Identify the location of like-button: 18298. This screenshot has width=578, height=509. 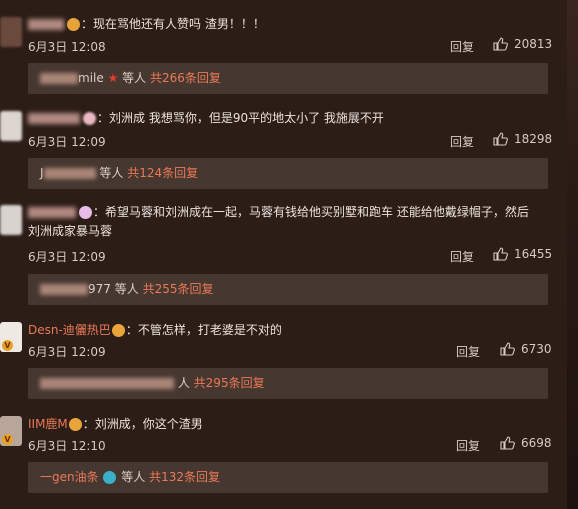
(522, 139).